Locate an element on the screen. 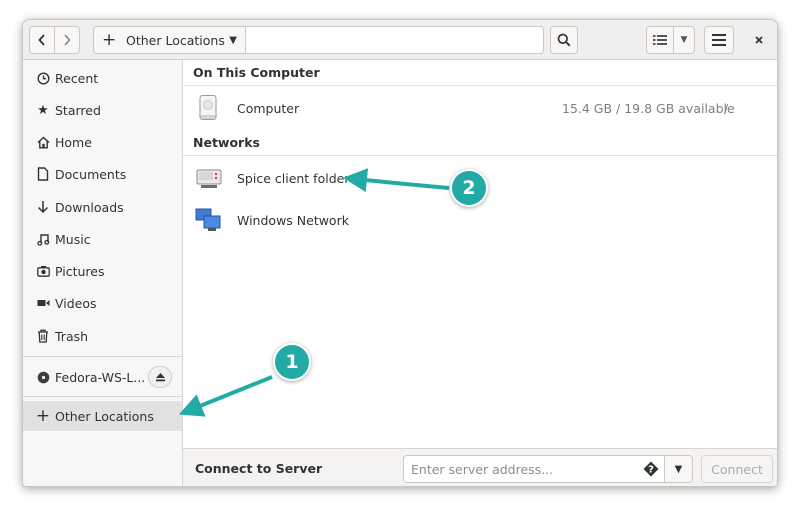 This screenshot has width=800, height=511. sidebar-item-label: Other Locations is located at coordinates (104, 416).